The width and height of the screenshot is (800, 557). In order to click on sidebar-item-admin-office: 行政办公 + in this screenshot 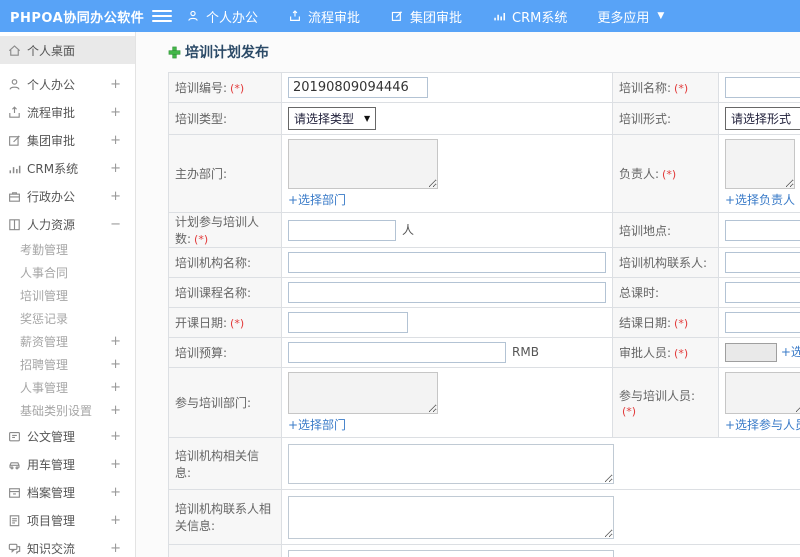, I will do `click(67, 196)`.